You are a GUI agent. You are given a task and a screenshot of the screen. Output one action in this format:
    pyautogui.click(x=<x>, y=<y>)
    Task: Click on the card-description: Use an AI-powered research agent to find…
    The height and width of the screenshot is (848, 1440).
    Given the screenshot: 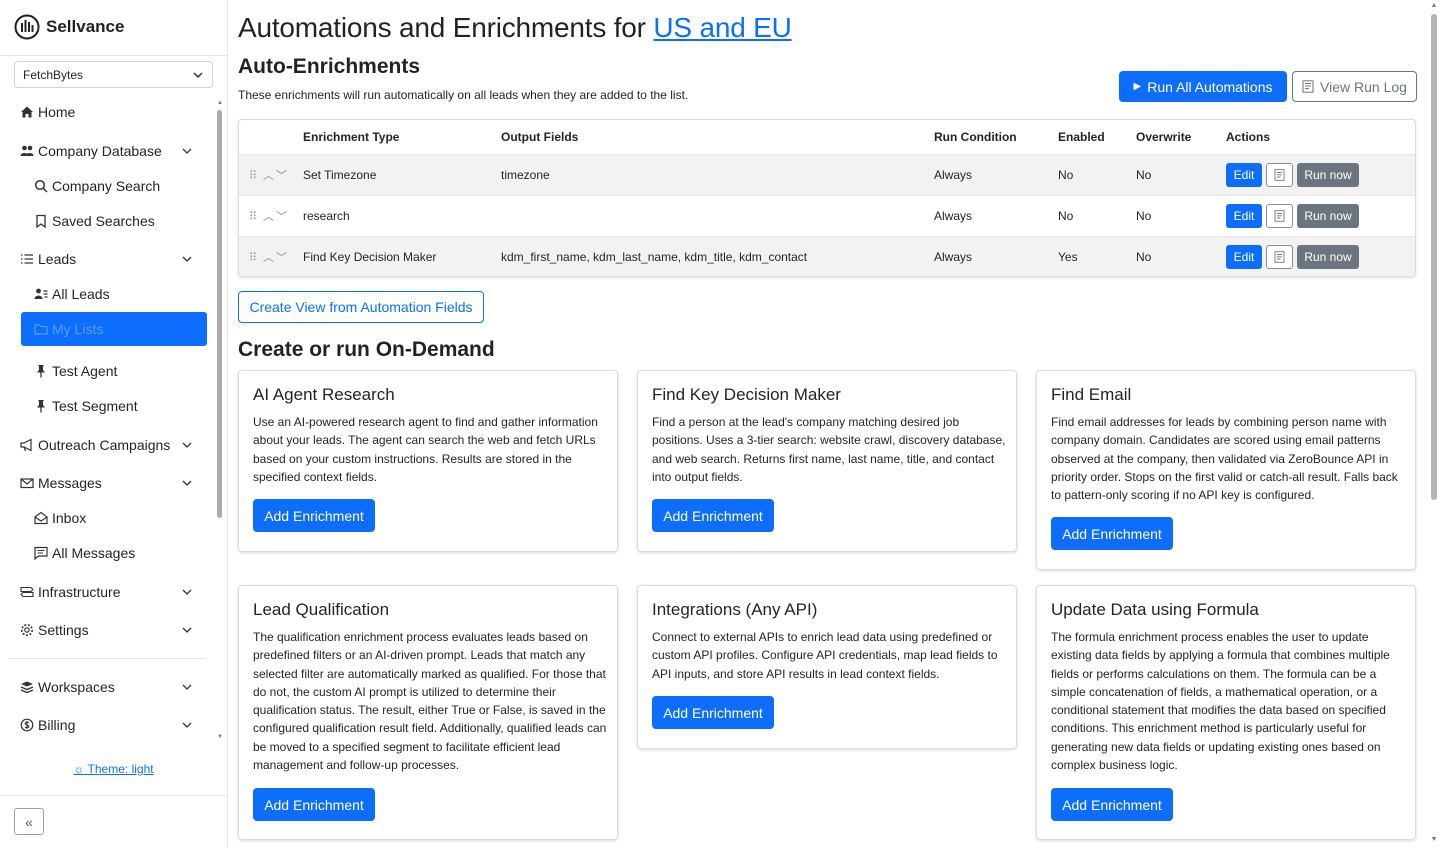 What is the action you would take?
    pyautogui.click(x=425, y=449)
    